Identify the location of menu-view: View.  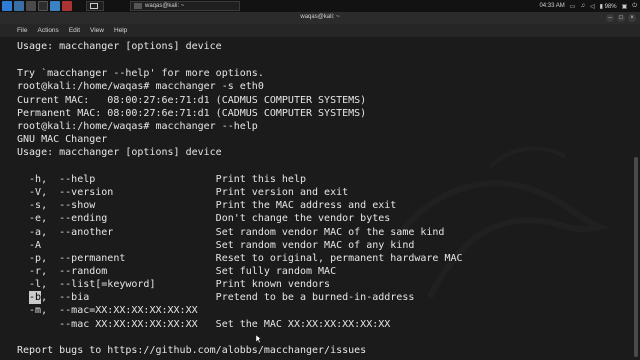
(97, 30).